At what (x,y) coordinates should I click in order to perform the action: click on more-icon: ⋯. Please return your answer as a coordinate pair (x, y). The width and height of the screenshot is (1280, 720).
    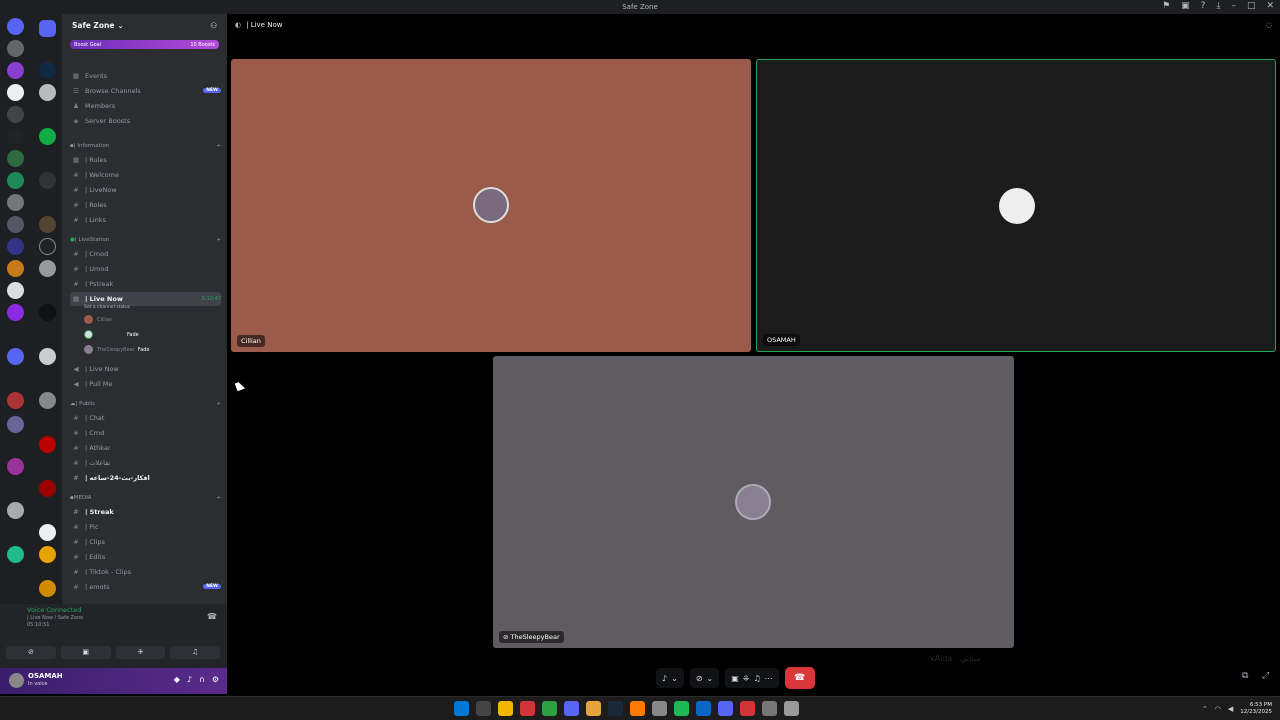
    Looking at the image, I should click on (769, 678).